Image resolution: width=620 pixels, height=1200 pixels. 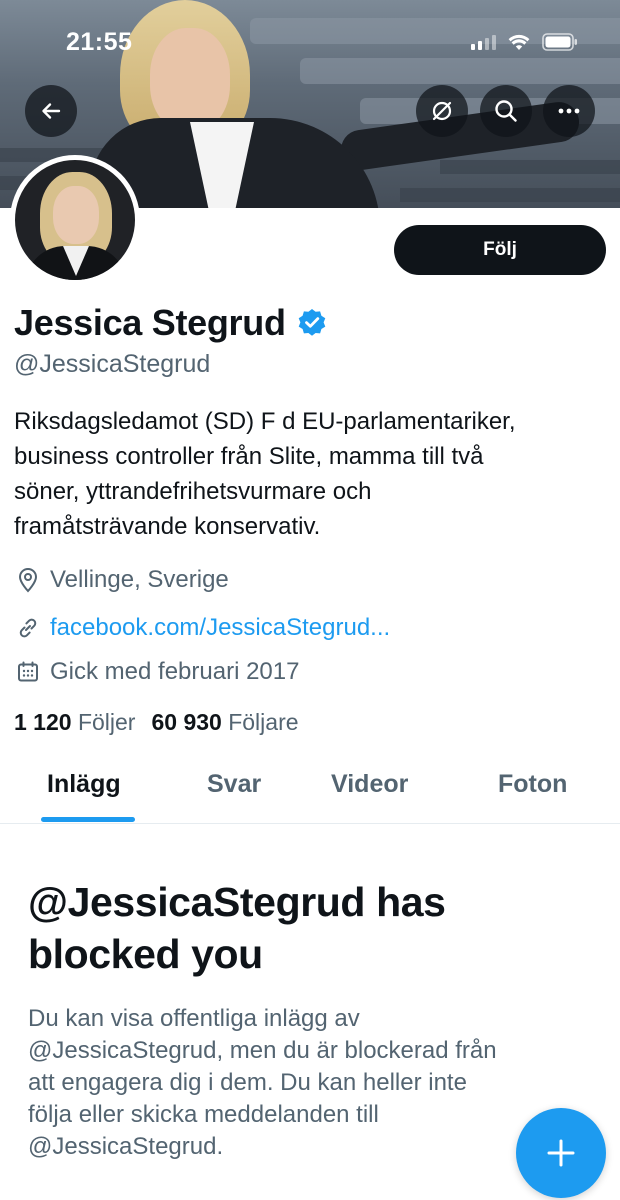 I want to click on blocked-title-line: blocked you, so click(x=145, y=954).